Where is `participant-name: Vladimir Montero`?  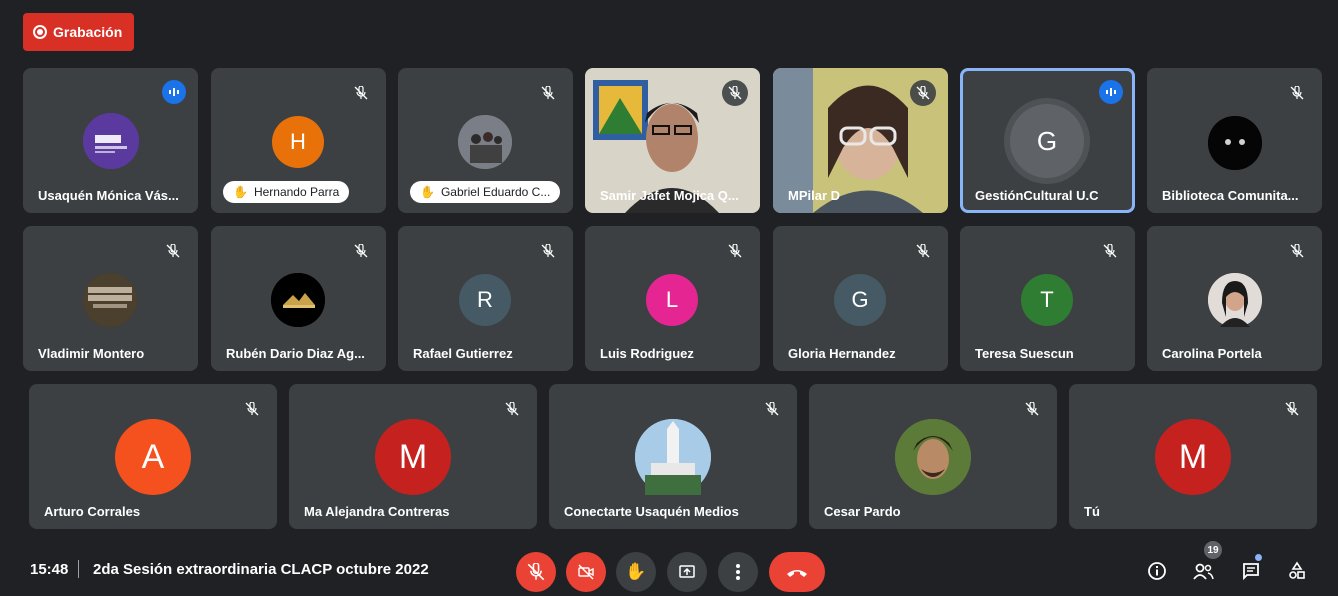
participant-name: Vladimir Montero is located at coordinates (91, 353).